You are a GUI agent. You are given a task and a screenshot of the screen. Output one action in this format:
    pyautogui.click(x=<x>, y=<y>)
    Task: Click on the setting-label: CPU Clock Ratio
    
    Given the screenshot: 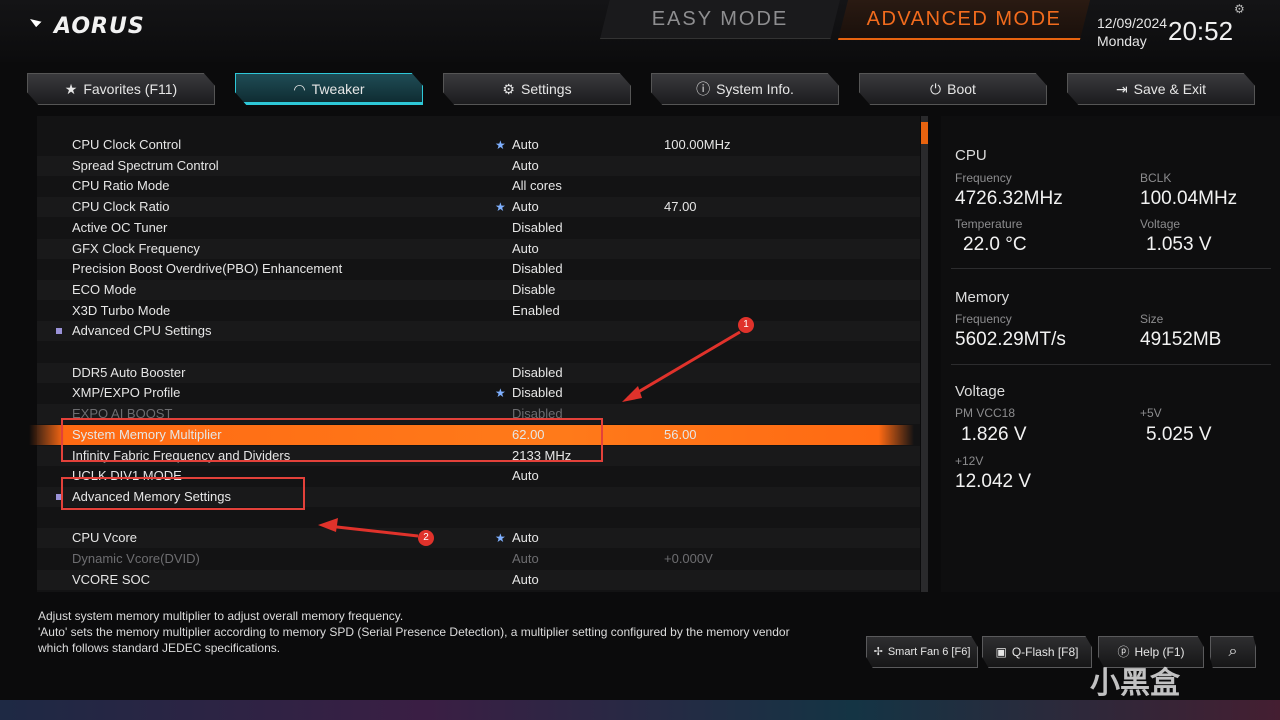 What is the action you would take?
    pyautogui.click(x=121, y=207)
    